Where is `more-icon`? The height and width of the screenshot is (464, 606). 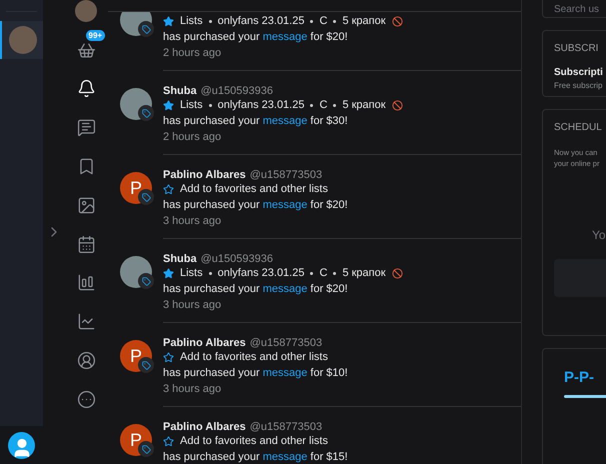 more-icon is located at coordinates (86, 399).